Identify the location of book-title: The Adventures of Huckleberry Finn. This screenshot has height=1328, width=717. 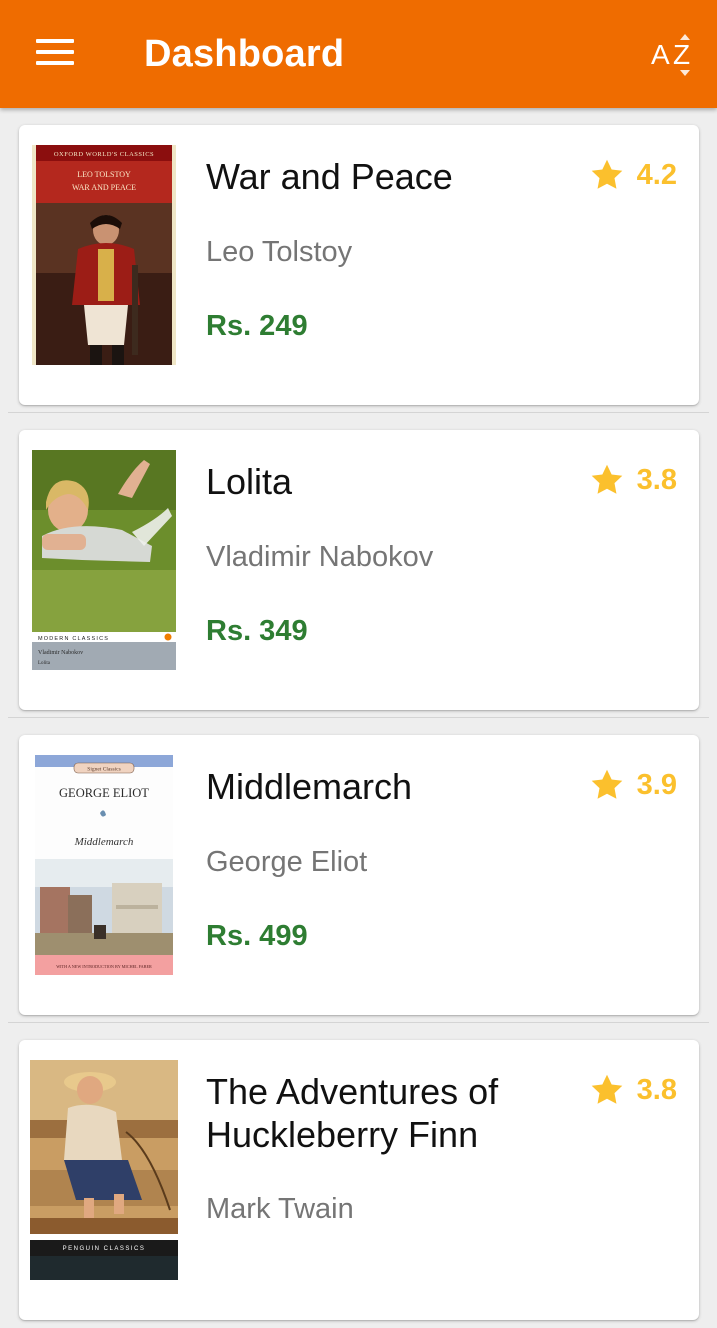
(352, 1113).